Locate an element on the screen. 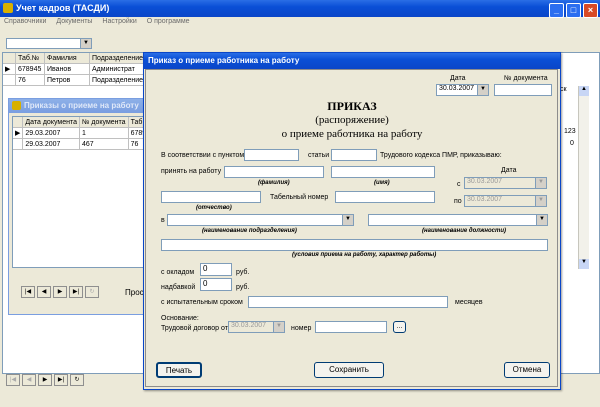 The image size is (600, 407). contract-date-picker: 30.03.2007 ▼ is located at coordinates (256, 327).